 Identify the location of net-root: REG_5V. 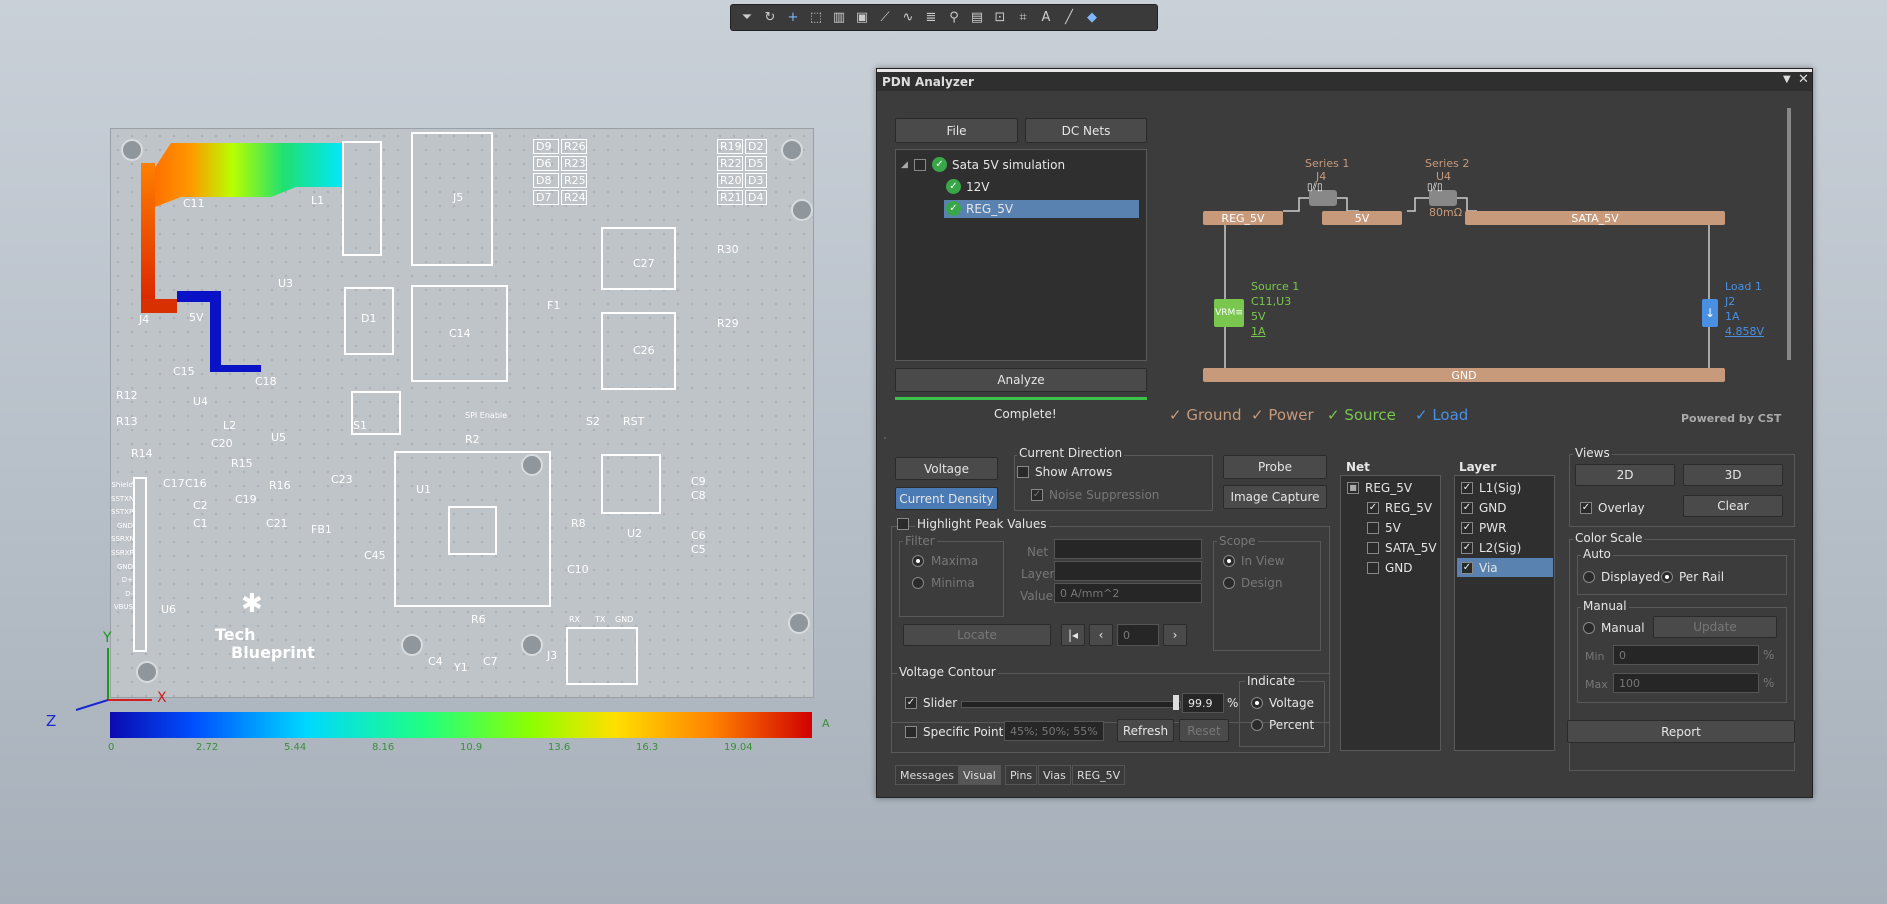
(1388, 488).